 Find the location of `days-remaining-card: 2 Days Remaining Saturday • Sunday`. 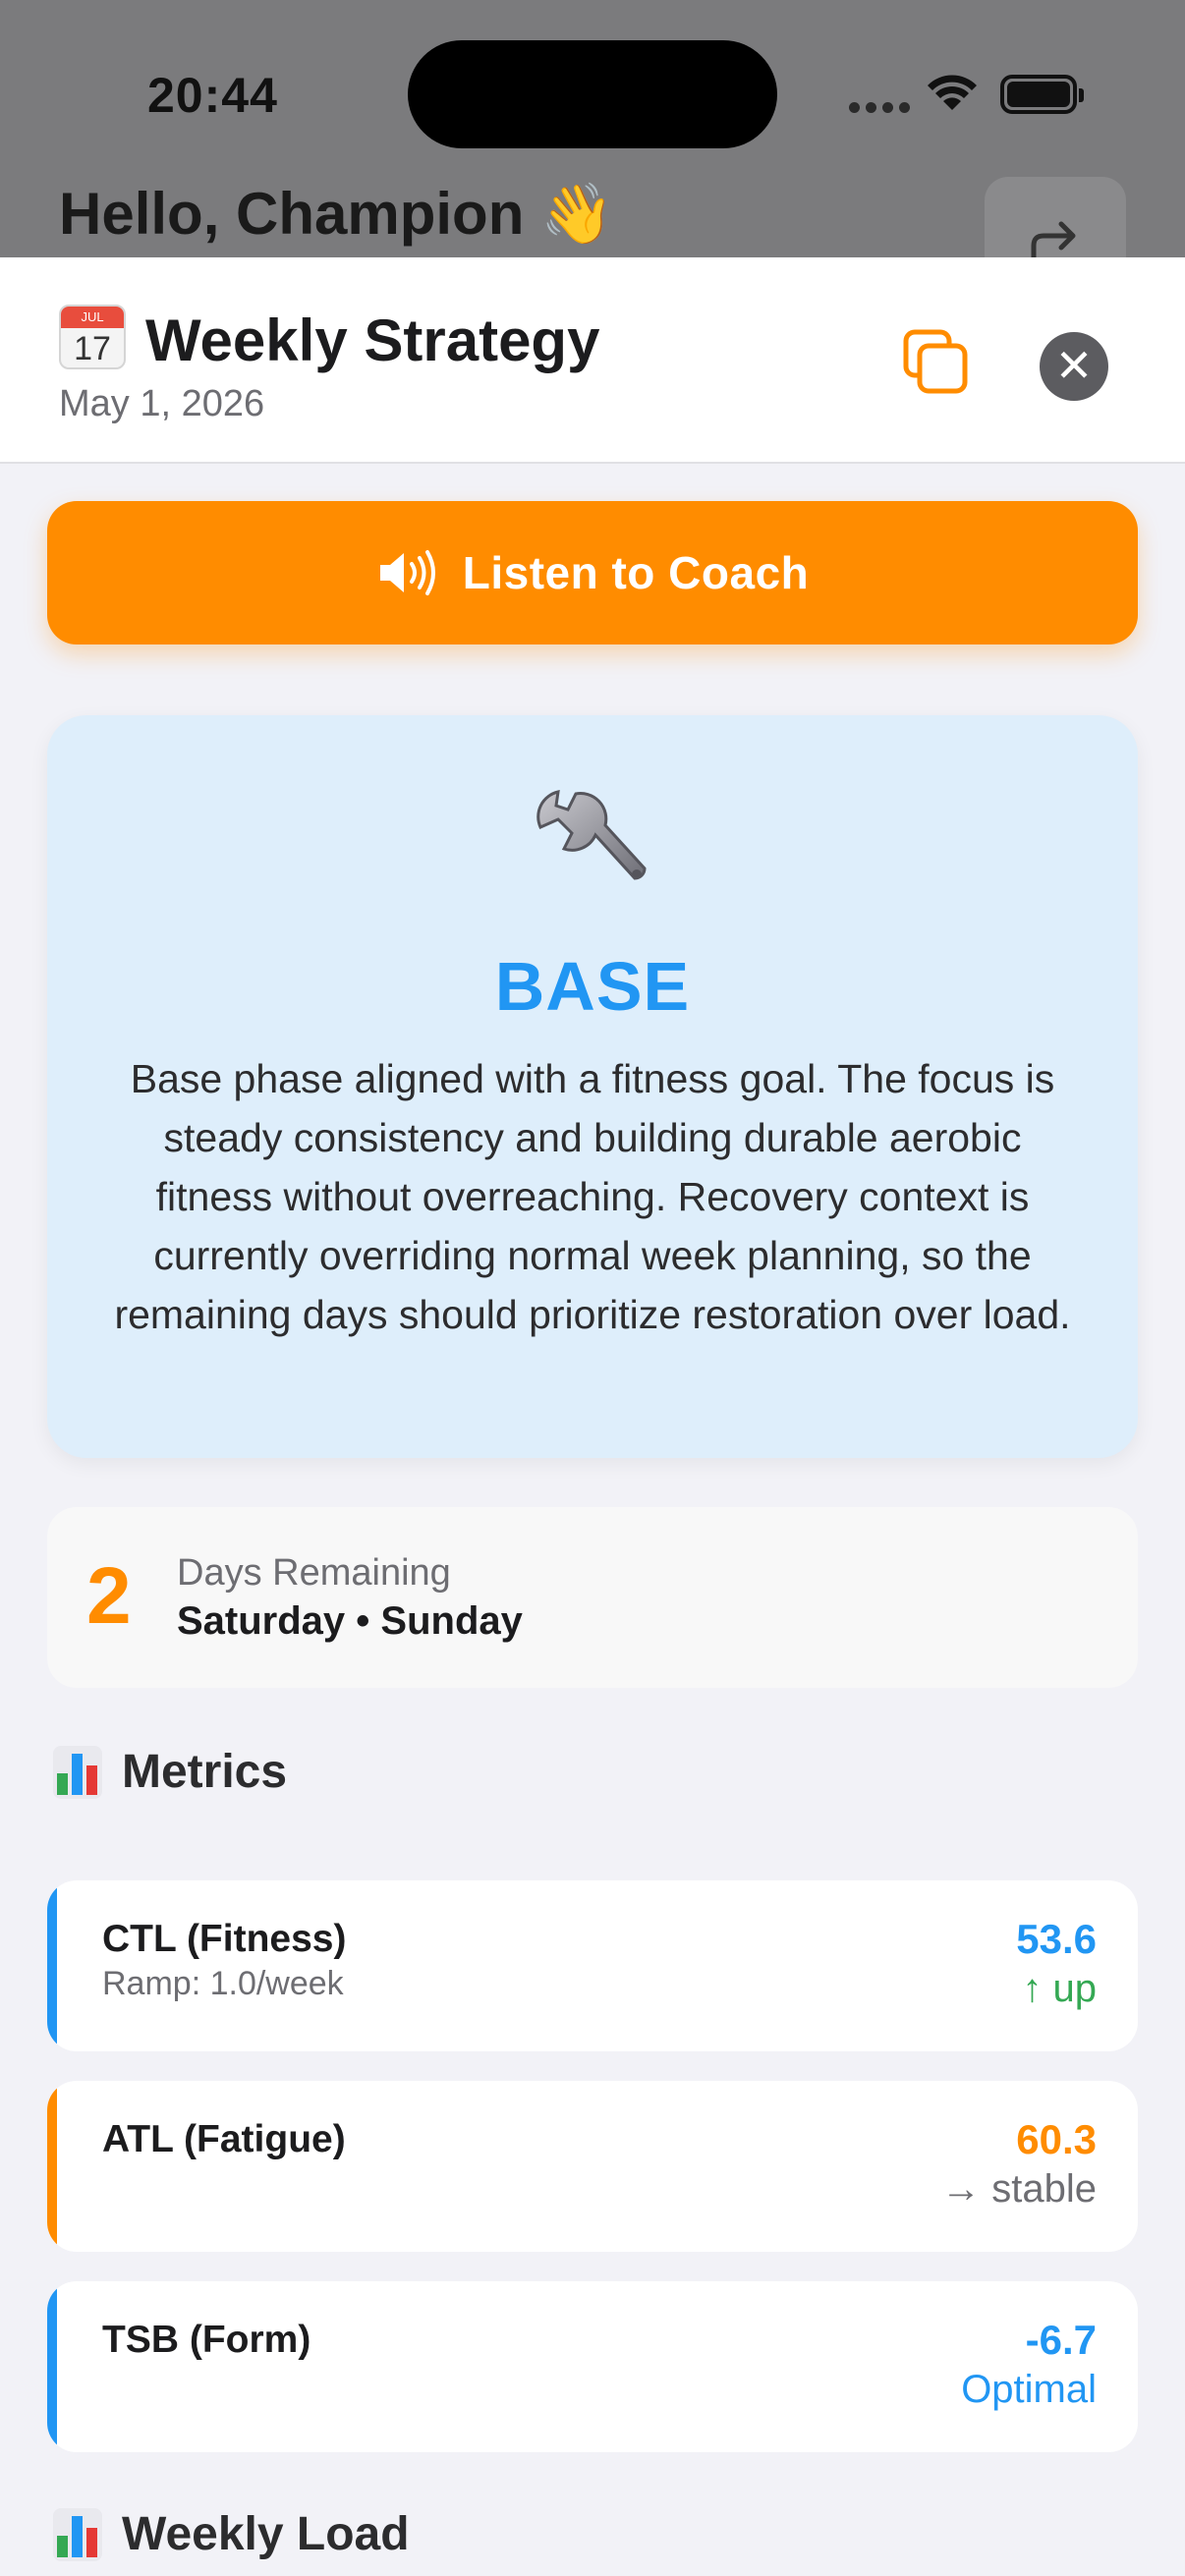

days-remaining-card: 2 Days Remaining Saturday • Sunday is located at coordinates (592, 1597).